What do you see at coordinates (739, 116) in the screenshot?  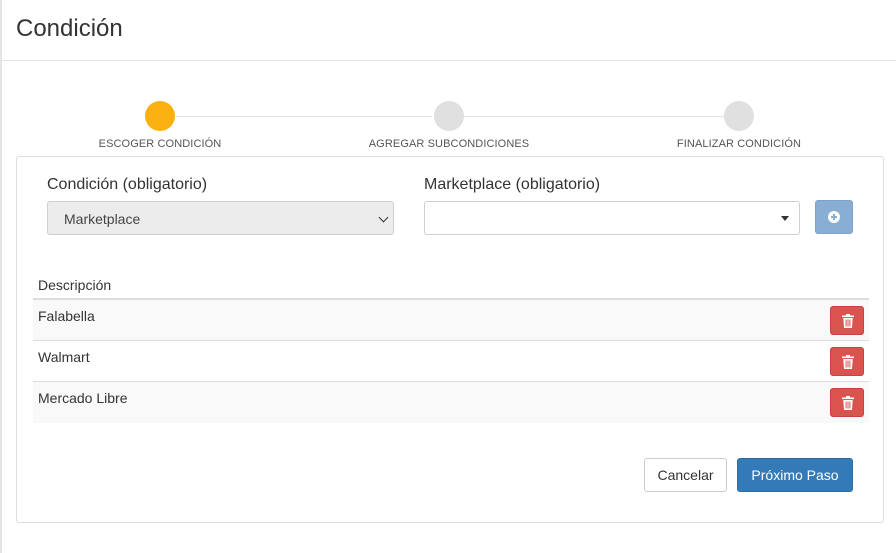 I see `step-3-indicator` at bounding box center [739, 116].